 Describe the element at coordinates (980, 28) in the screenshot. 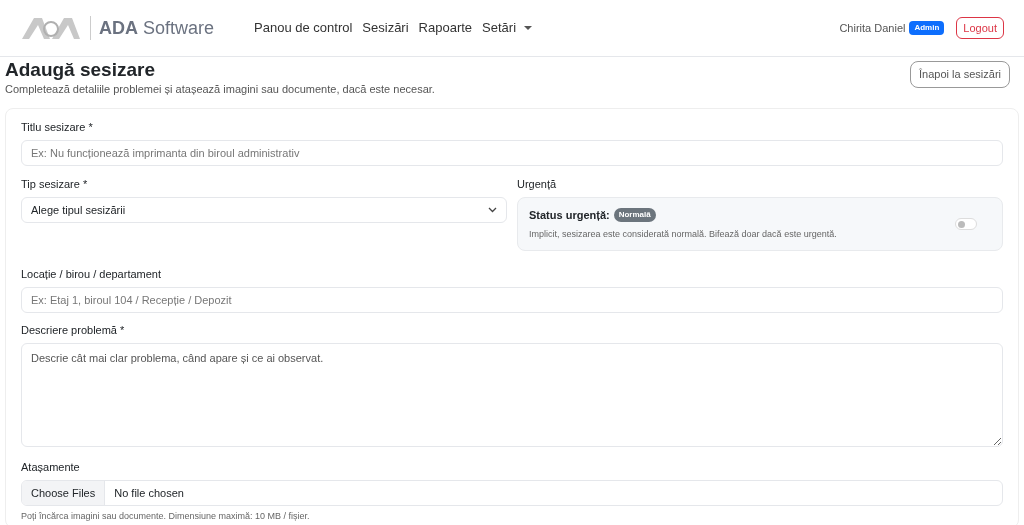

I see `logout-button: Logout` at that location.